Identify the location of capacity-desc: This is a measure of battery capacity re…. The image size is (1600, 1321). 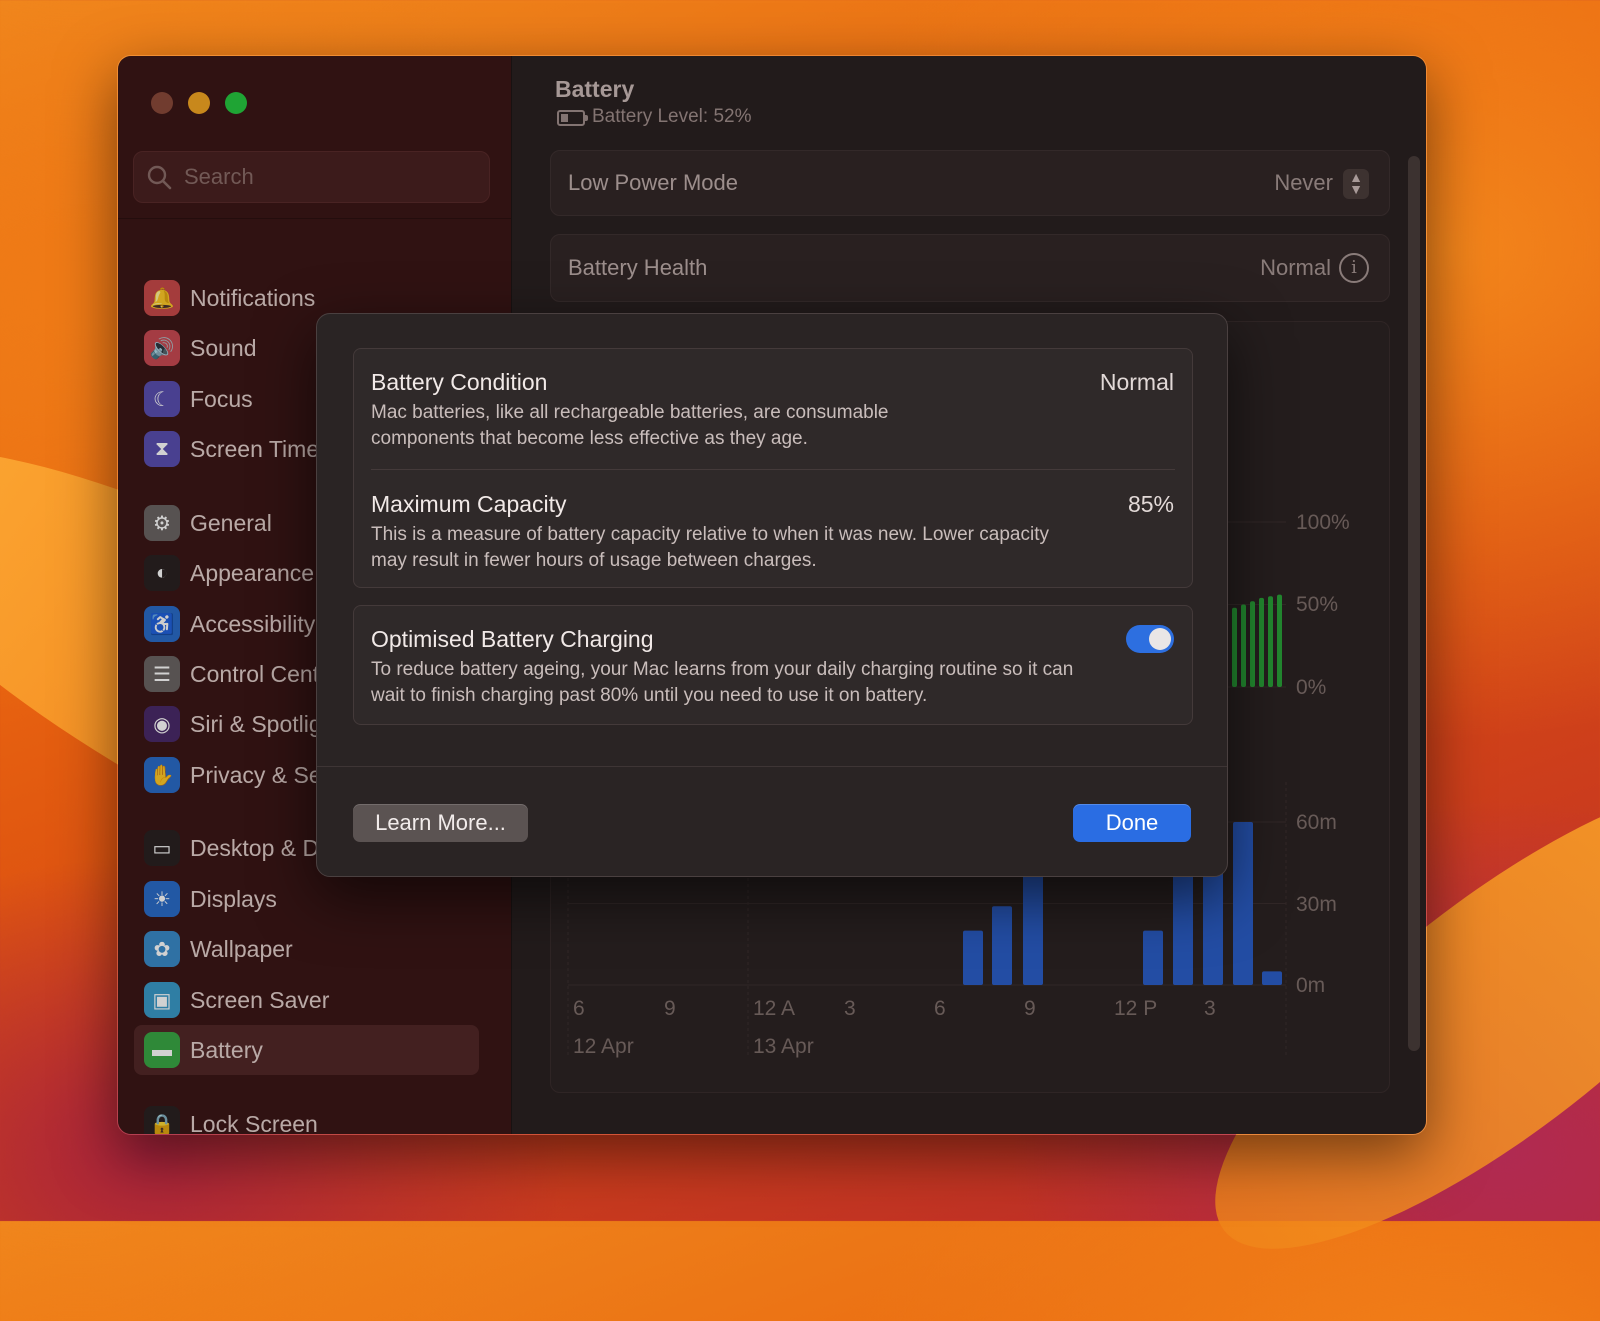
(710, 547).